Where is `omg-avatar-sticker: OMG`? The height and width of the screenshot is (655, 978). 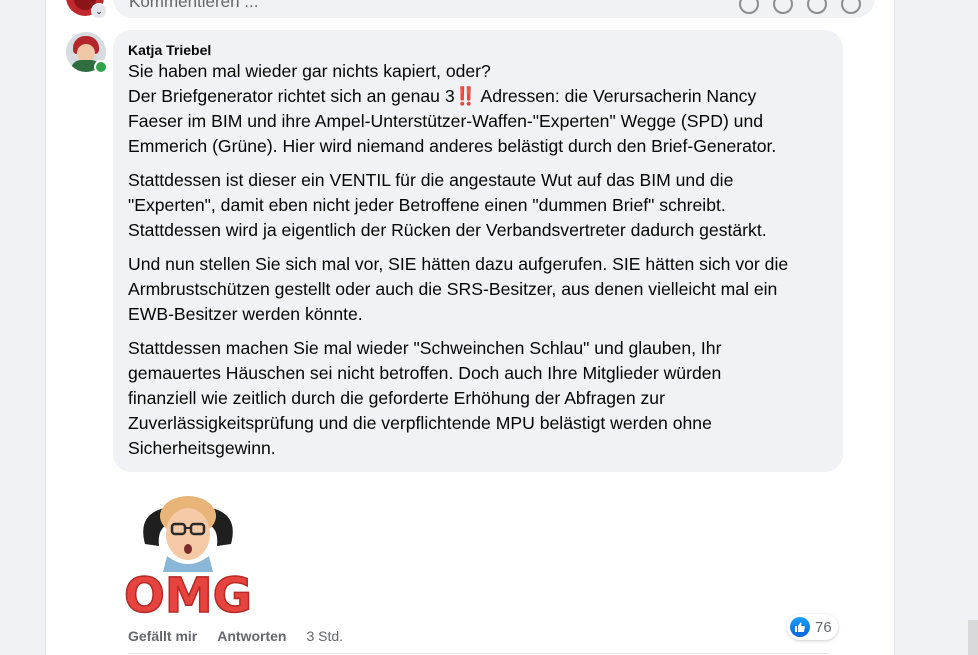
omg-avatar-sticker: OMG is located at coordinates (188, 557).